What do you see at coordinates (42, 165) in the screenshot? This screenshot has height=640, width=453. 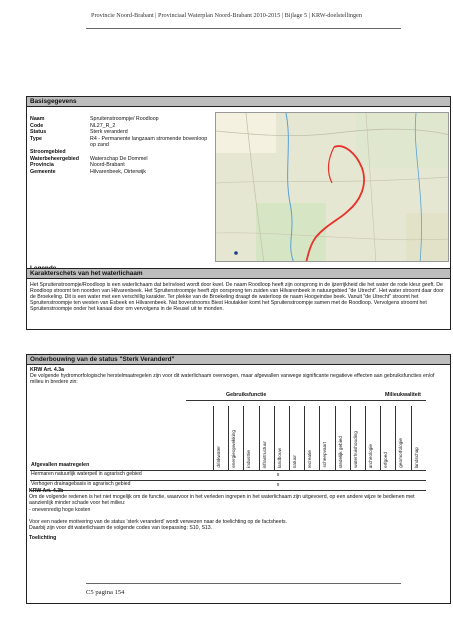 I see `property-key: Provincia` at bounding box center [42, 165].